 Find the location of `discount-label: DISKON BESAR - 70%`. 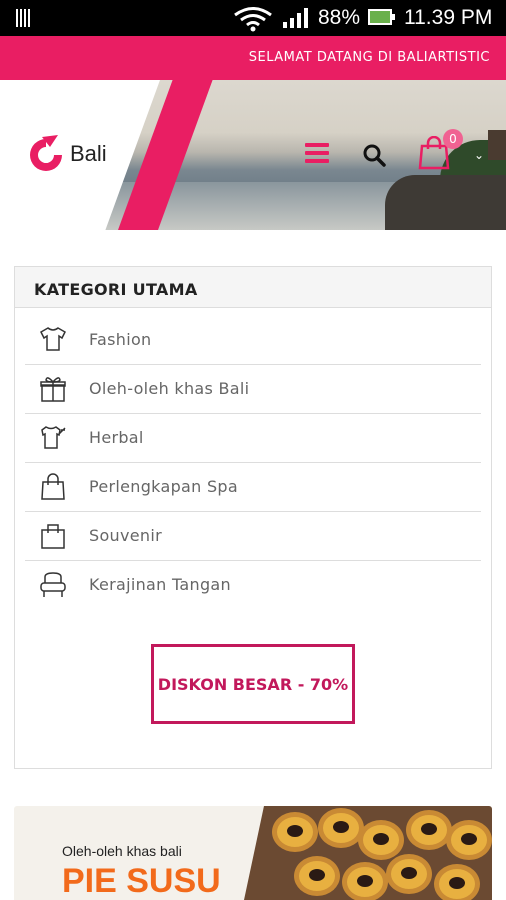

discount-label: DISKON BESAR - 70% is located at coordinates (253, 684).